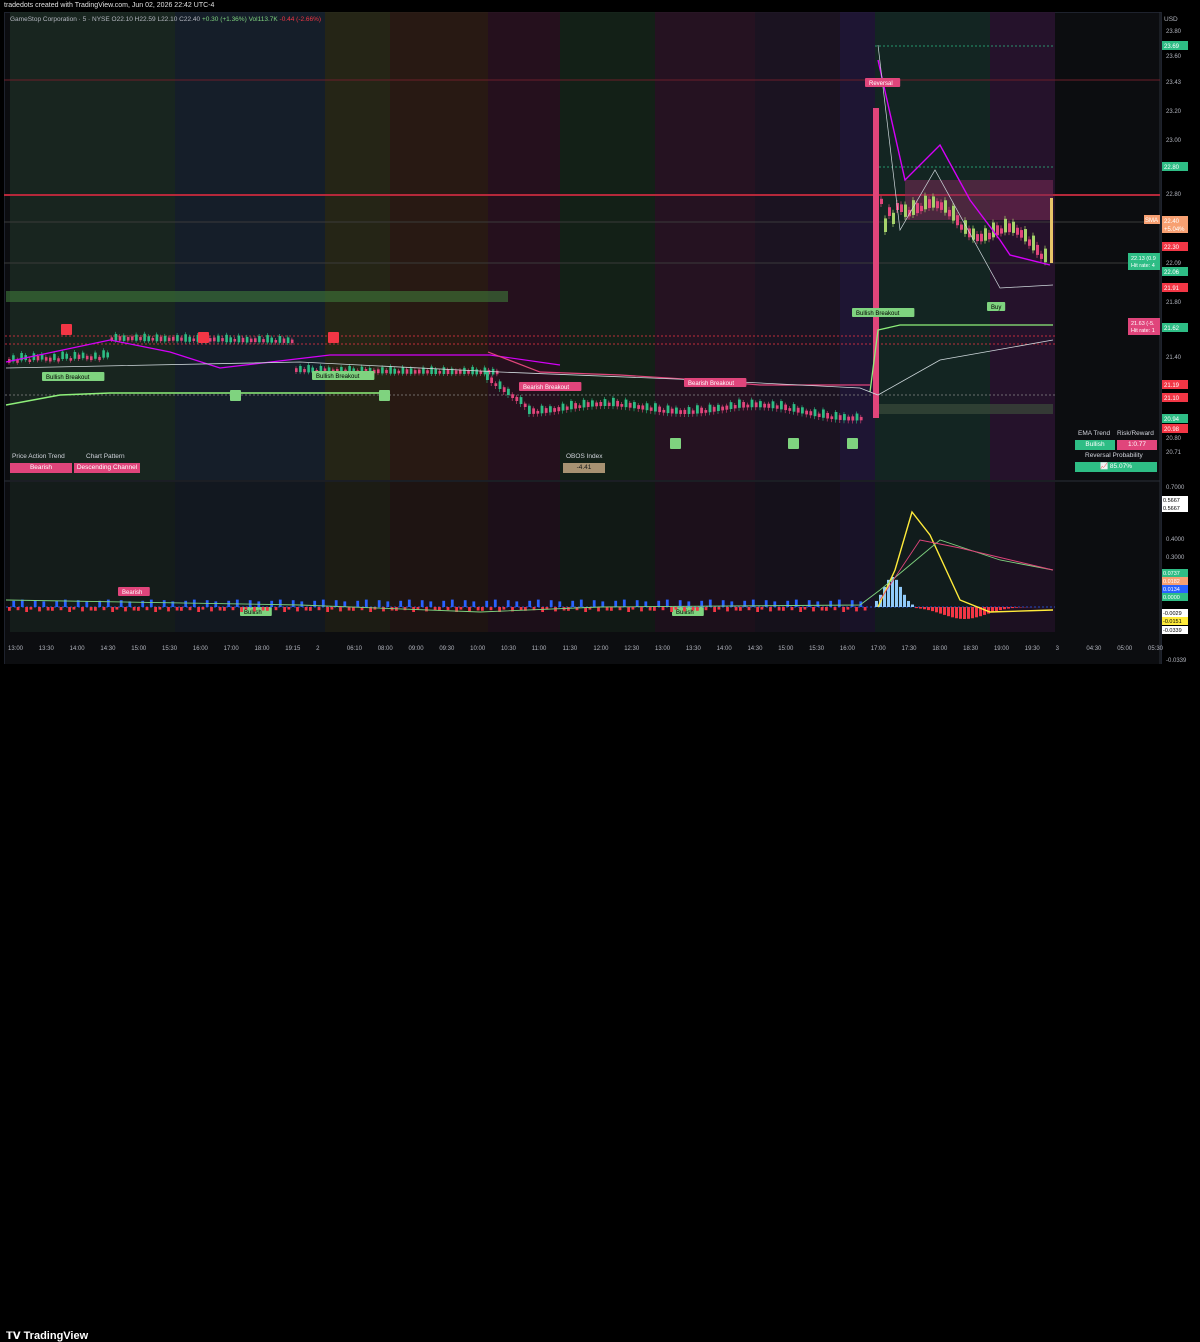  I want to click on price-label: 23.69, so click(1172, 47).